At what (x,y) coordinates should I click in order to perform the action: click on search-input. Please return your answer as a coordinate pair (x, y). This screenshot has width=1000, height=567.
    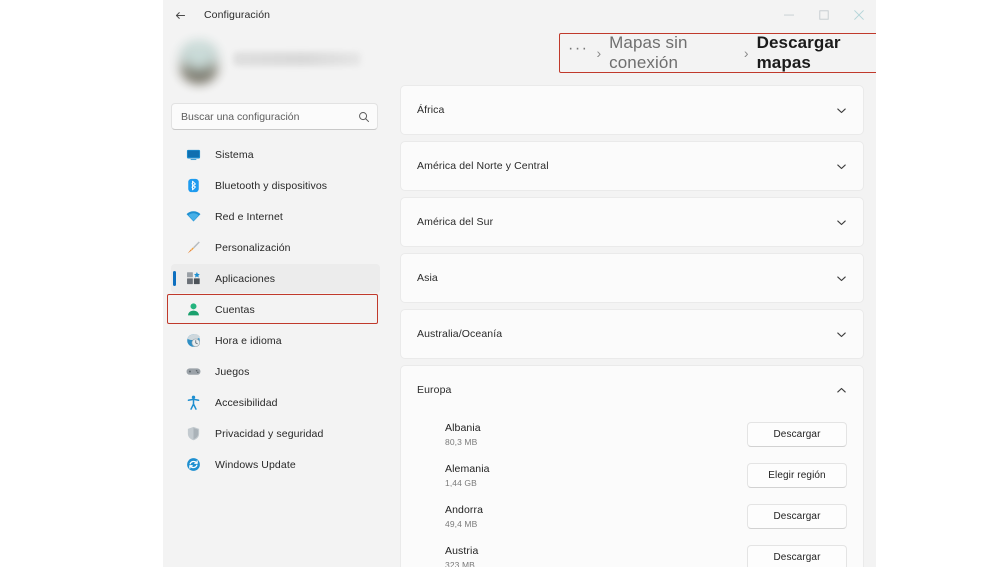
    Looking at the image, I should click on (261, 116).